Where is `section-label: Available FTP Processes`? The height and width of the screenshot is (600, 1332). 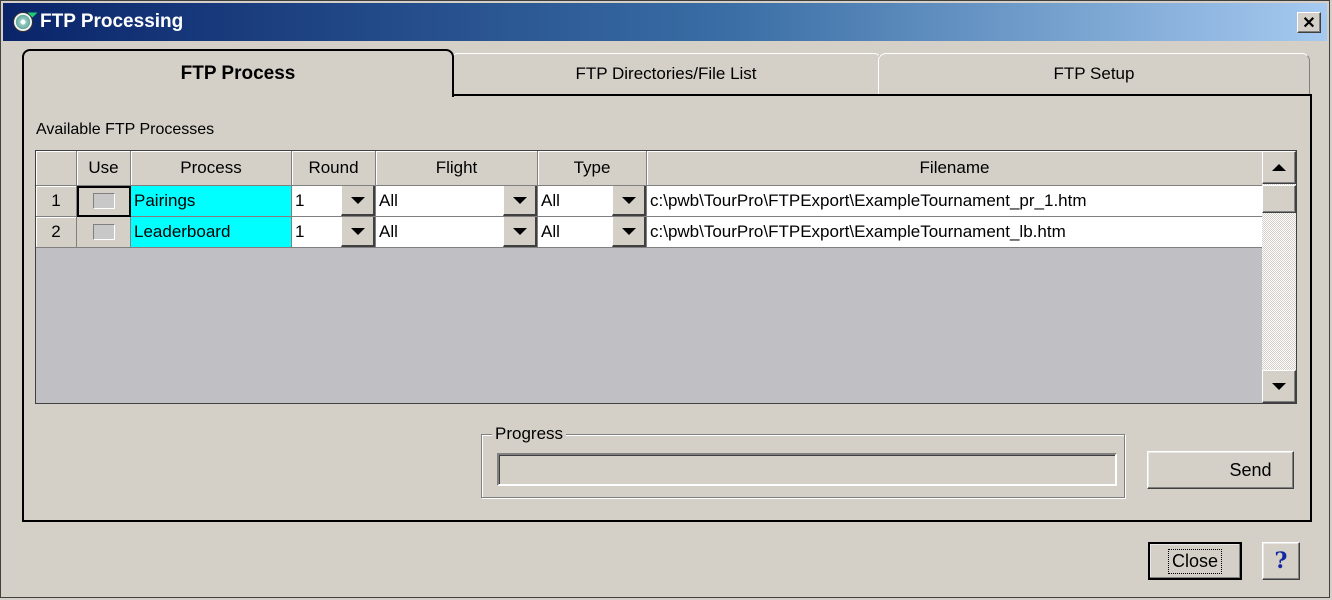
section-label: Available FTP Processes is located at coordinates (125, 129).